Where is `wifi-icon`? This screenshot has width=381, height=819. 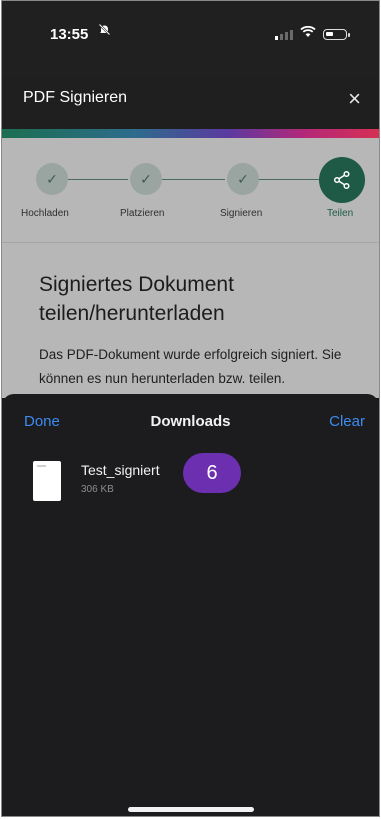
wifi-icon is located at coordinates (308, 34).